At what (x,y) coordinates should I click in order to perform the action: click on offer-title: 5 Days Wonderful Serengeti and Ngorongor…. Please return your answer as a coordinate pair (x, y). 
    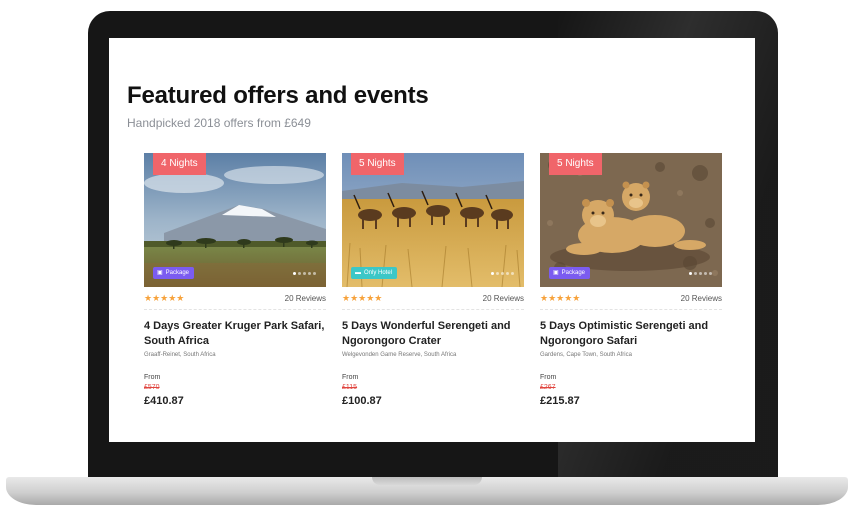
    Looking at the image, I should click on (433, 334).